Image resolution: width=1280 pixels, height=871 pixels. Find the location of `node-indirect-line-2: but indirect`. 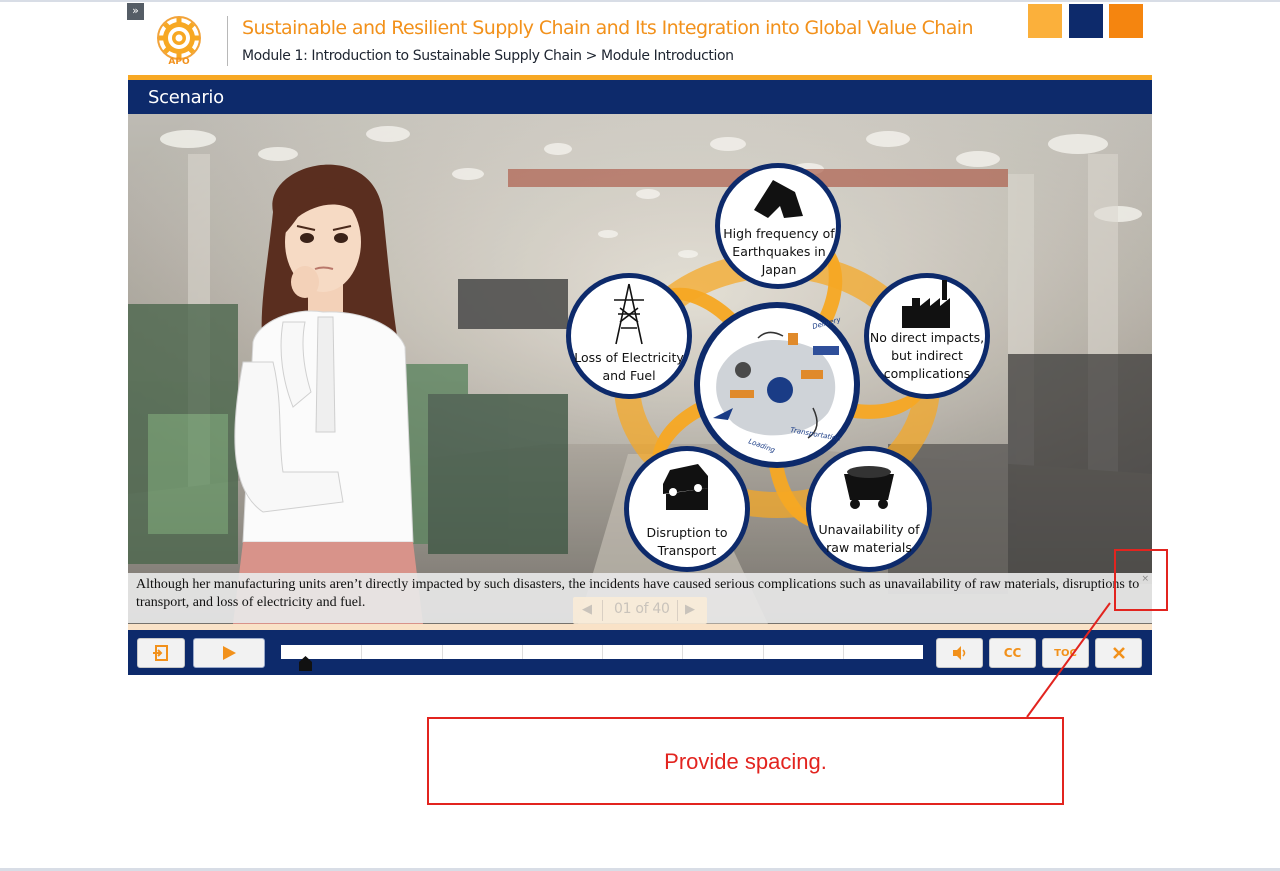

node-indirect-line-2: but indirect is located at coordinates (927, 355).